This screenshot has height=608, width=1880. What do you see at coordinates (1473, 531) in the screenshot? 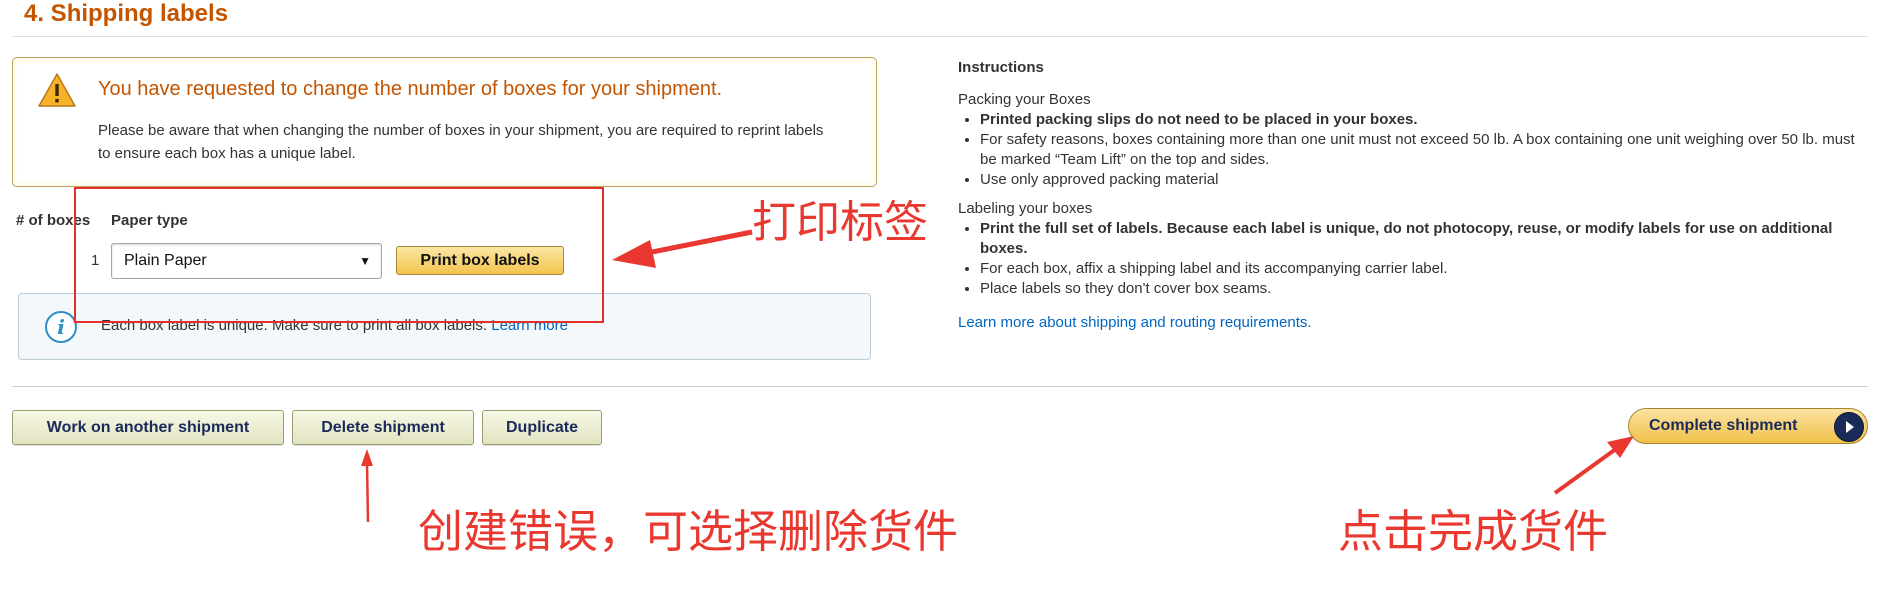
I see `annotation-complete-shipment: 点击完成货件` at bounding box center [1473, 531].